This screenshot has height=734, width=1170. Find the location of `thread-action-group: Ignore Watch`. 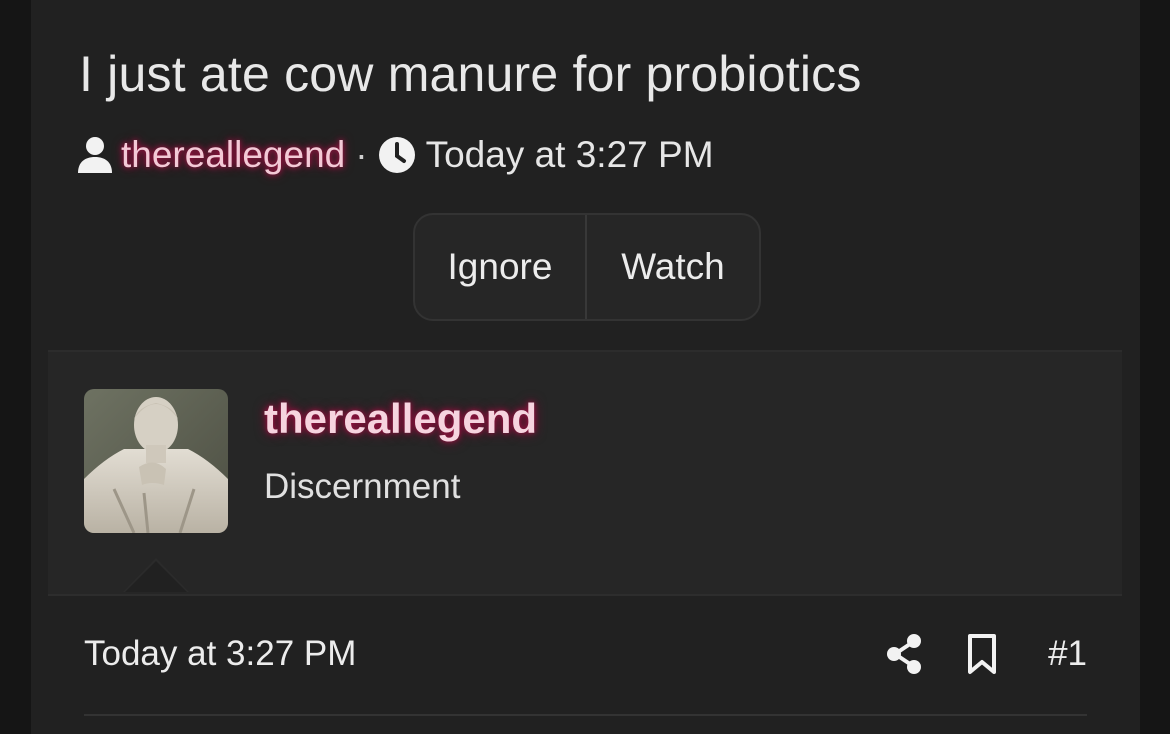

thread-action-group: Ignore Watch is located at coordinates (587, 267).